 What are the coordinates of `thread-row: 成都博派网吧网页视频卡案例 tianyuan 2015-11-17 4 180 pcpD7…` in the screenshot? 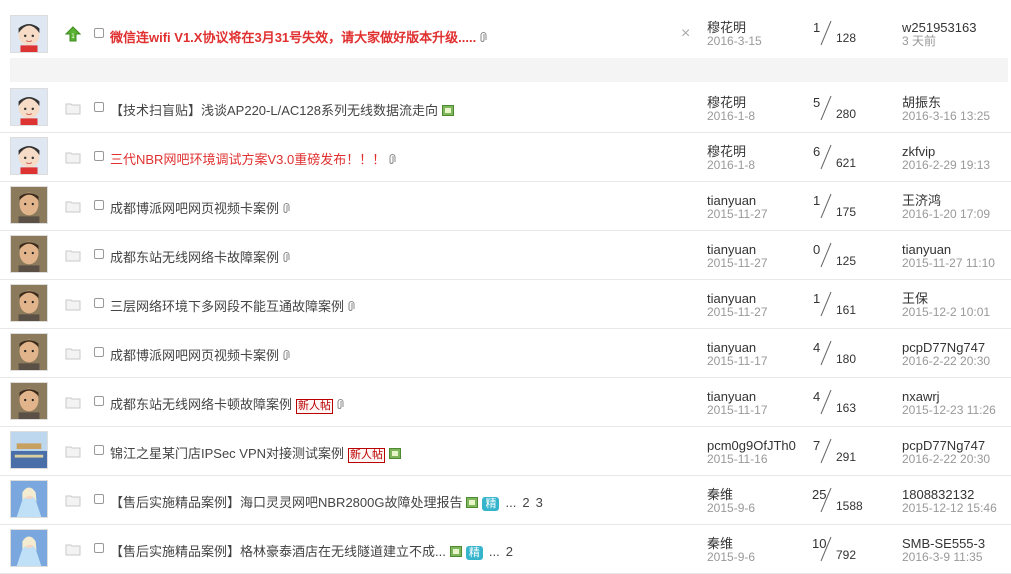 It's located at (505, 353).